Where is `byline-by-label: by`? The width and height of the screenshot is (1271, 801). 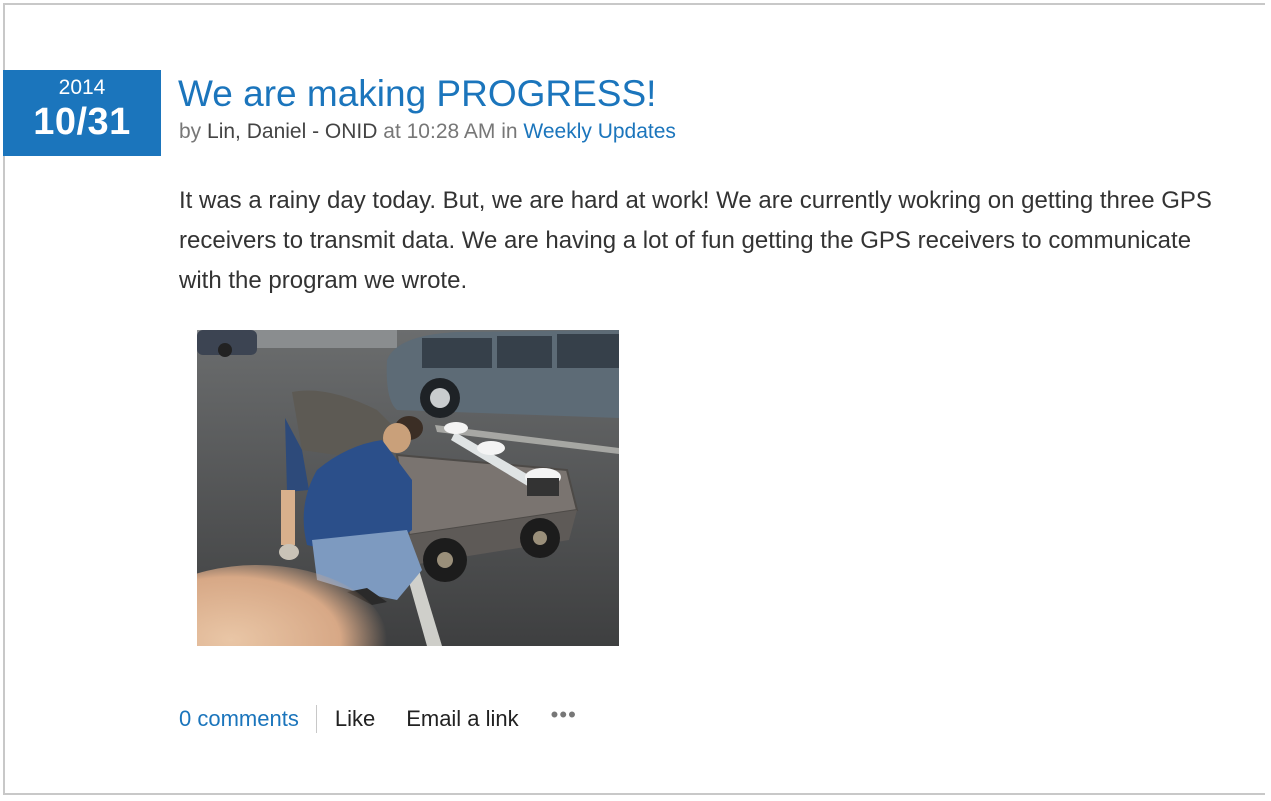
byline-by-label: by is located at coordinates (190, 131).